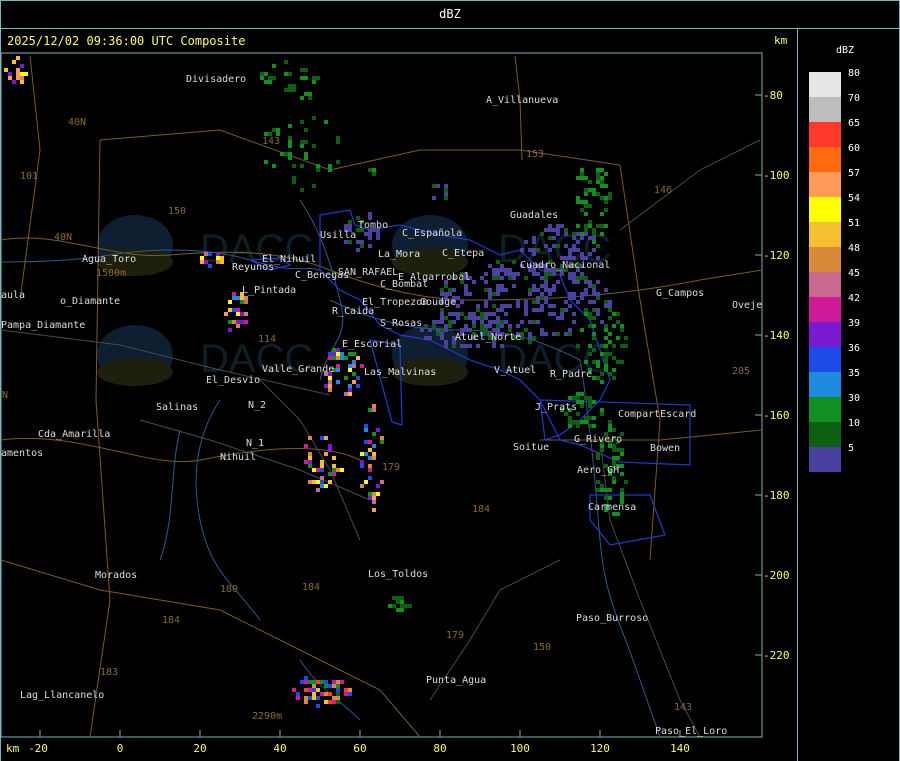 This screenshot has height=761, width=900. Describe the element at coordinates (267, 716) in the screenshot. I see `svg-text: 2290m` at that location.